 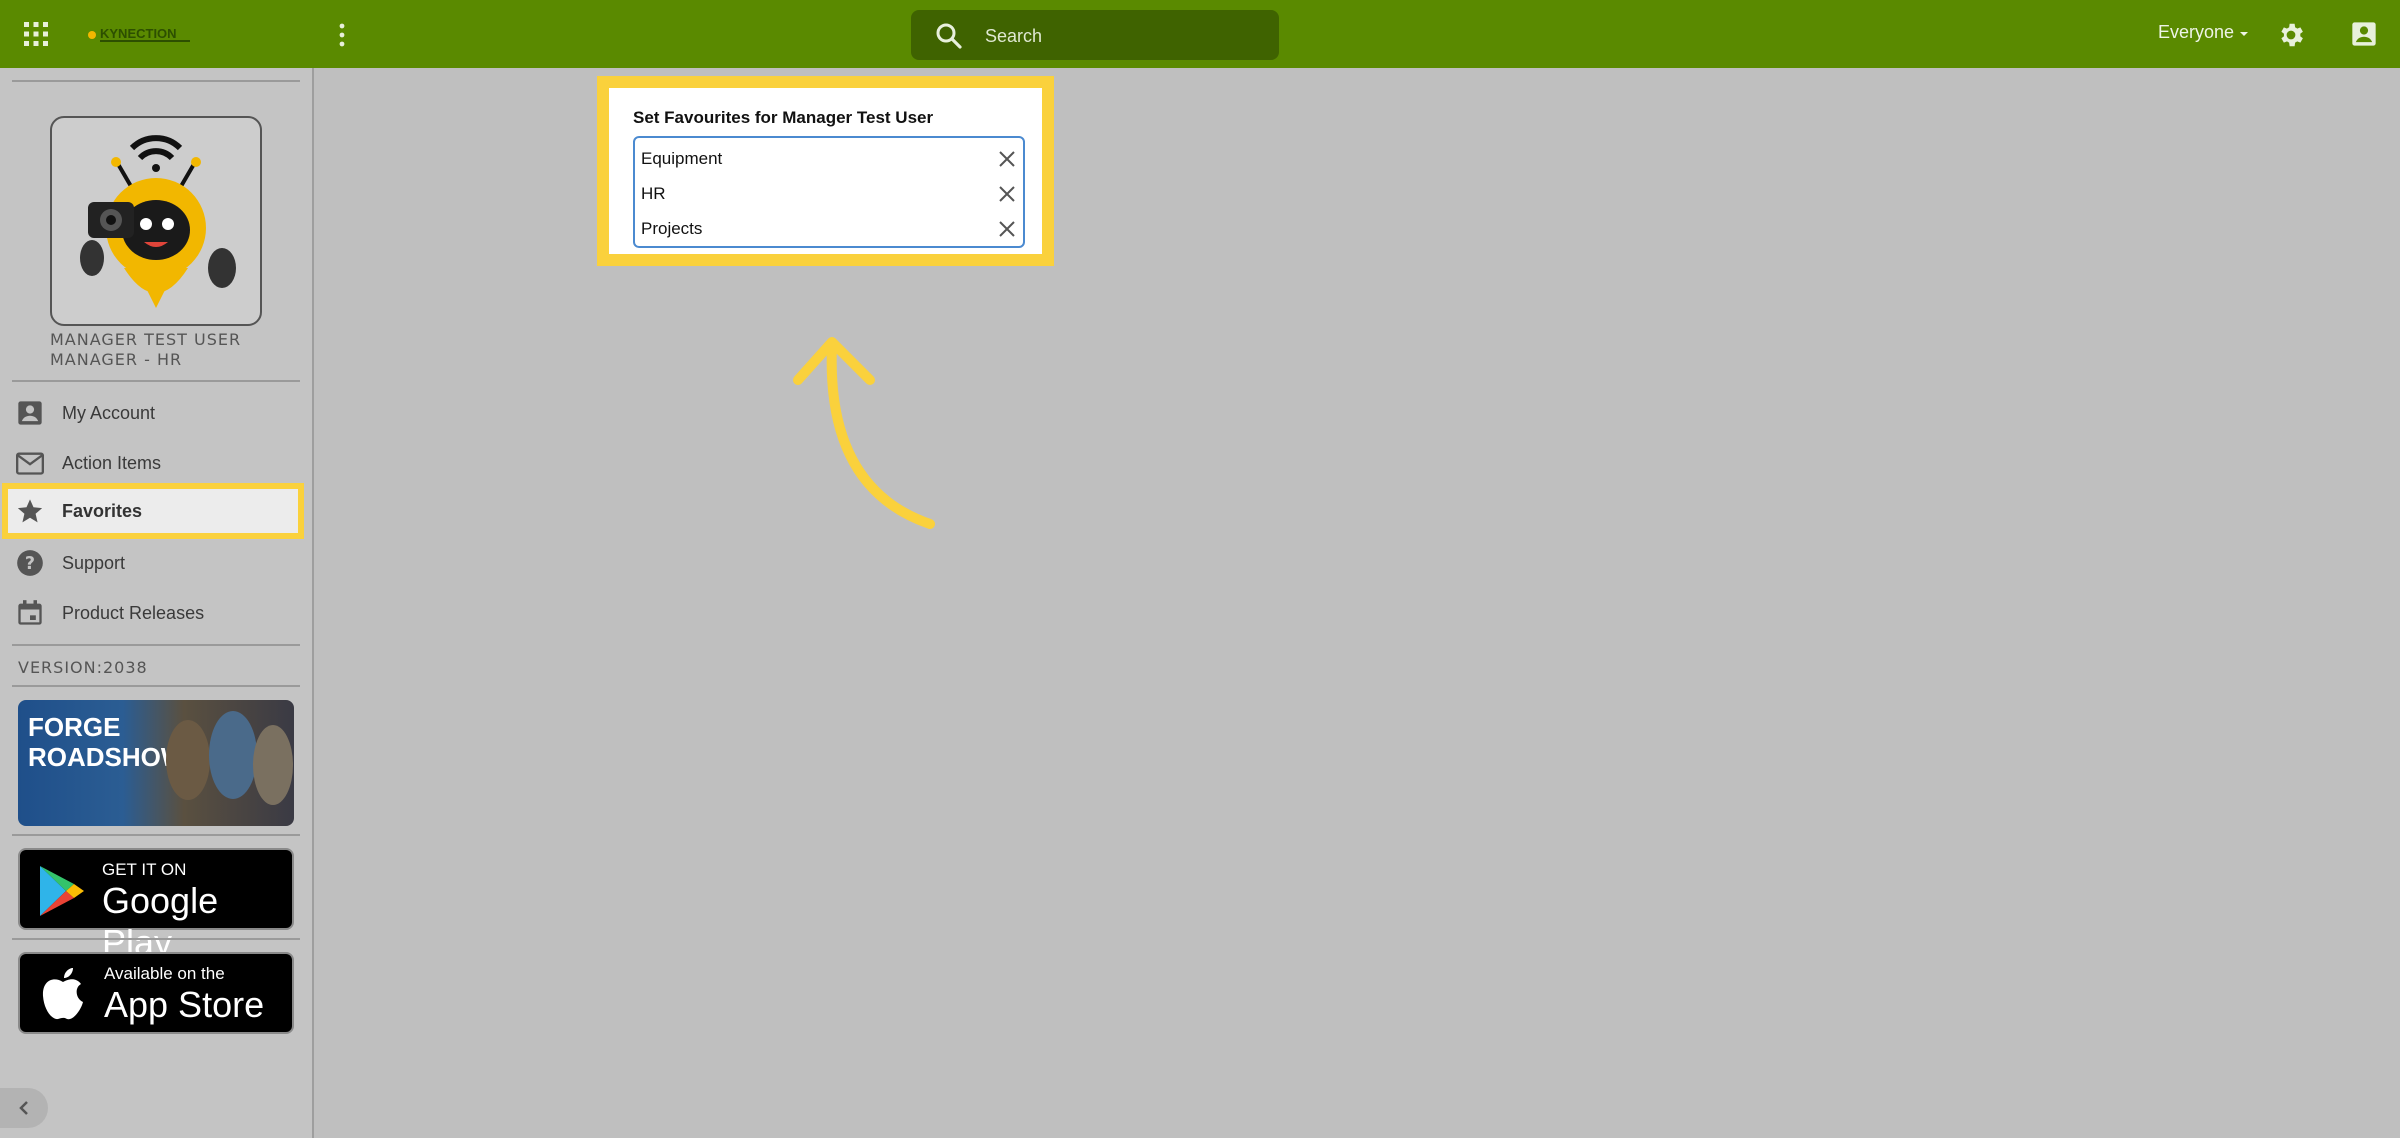 I want to click on collapse-sidebar-button, so click(x=24, y=1108).